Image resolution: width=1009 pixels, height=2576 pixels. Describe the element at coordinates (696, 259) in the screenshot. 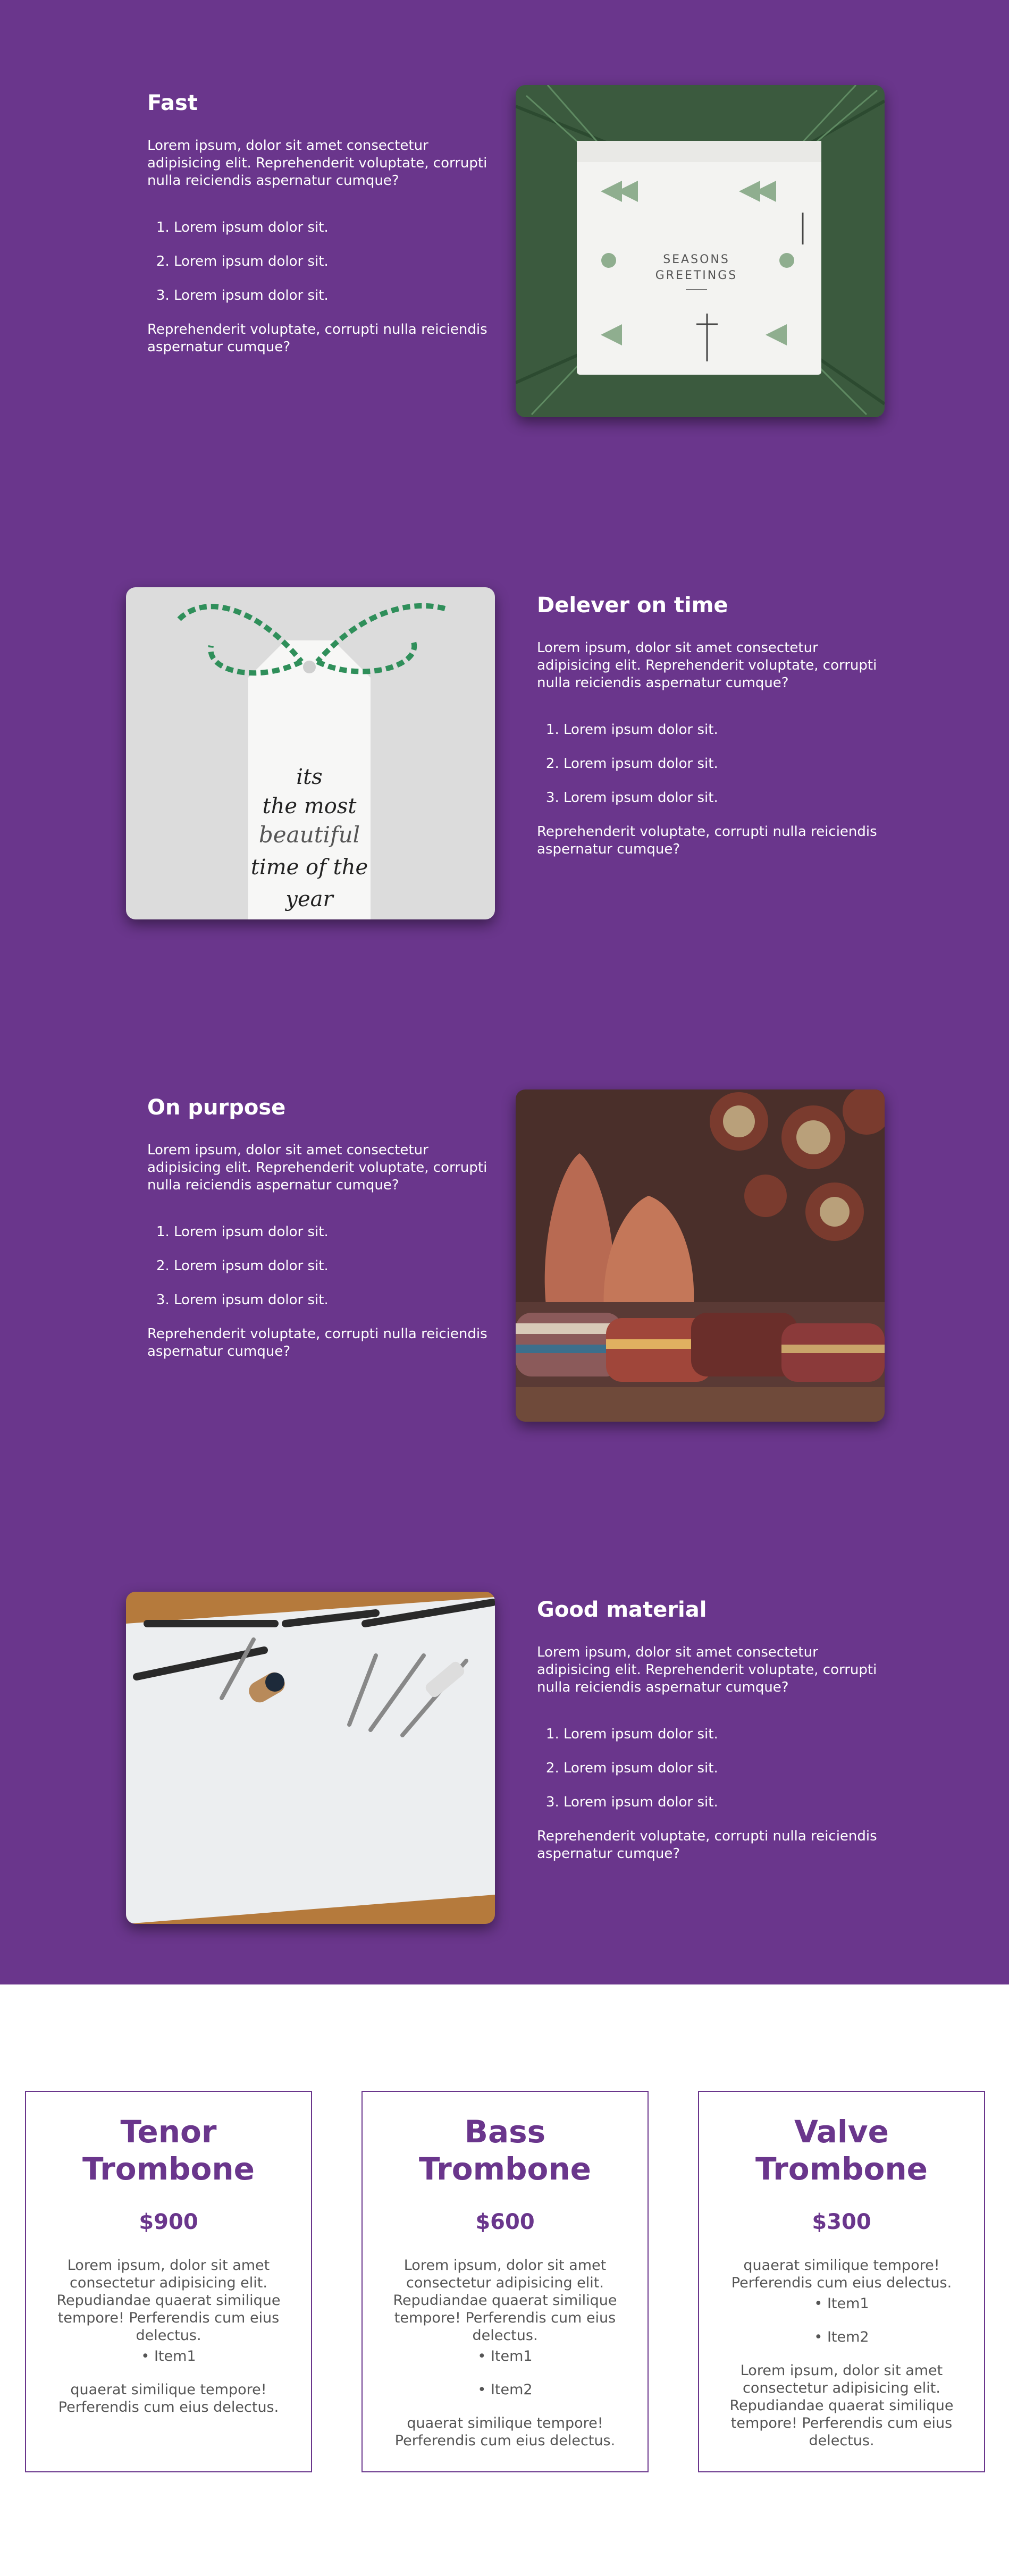

I see `seasons-text: SEASONS` at that location.